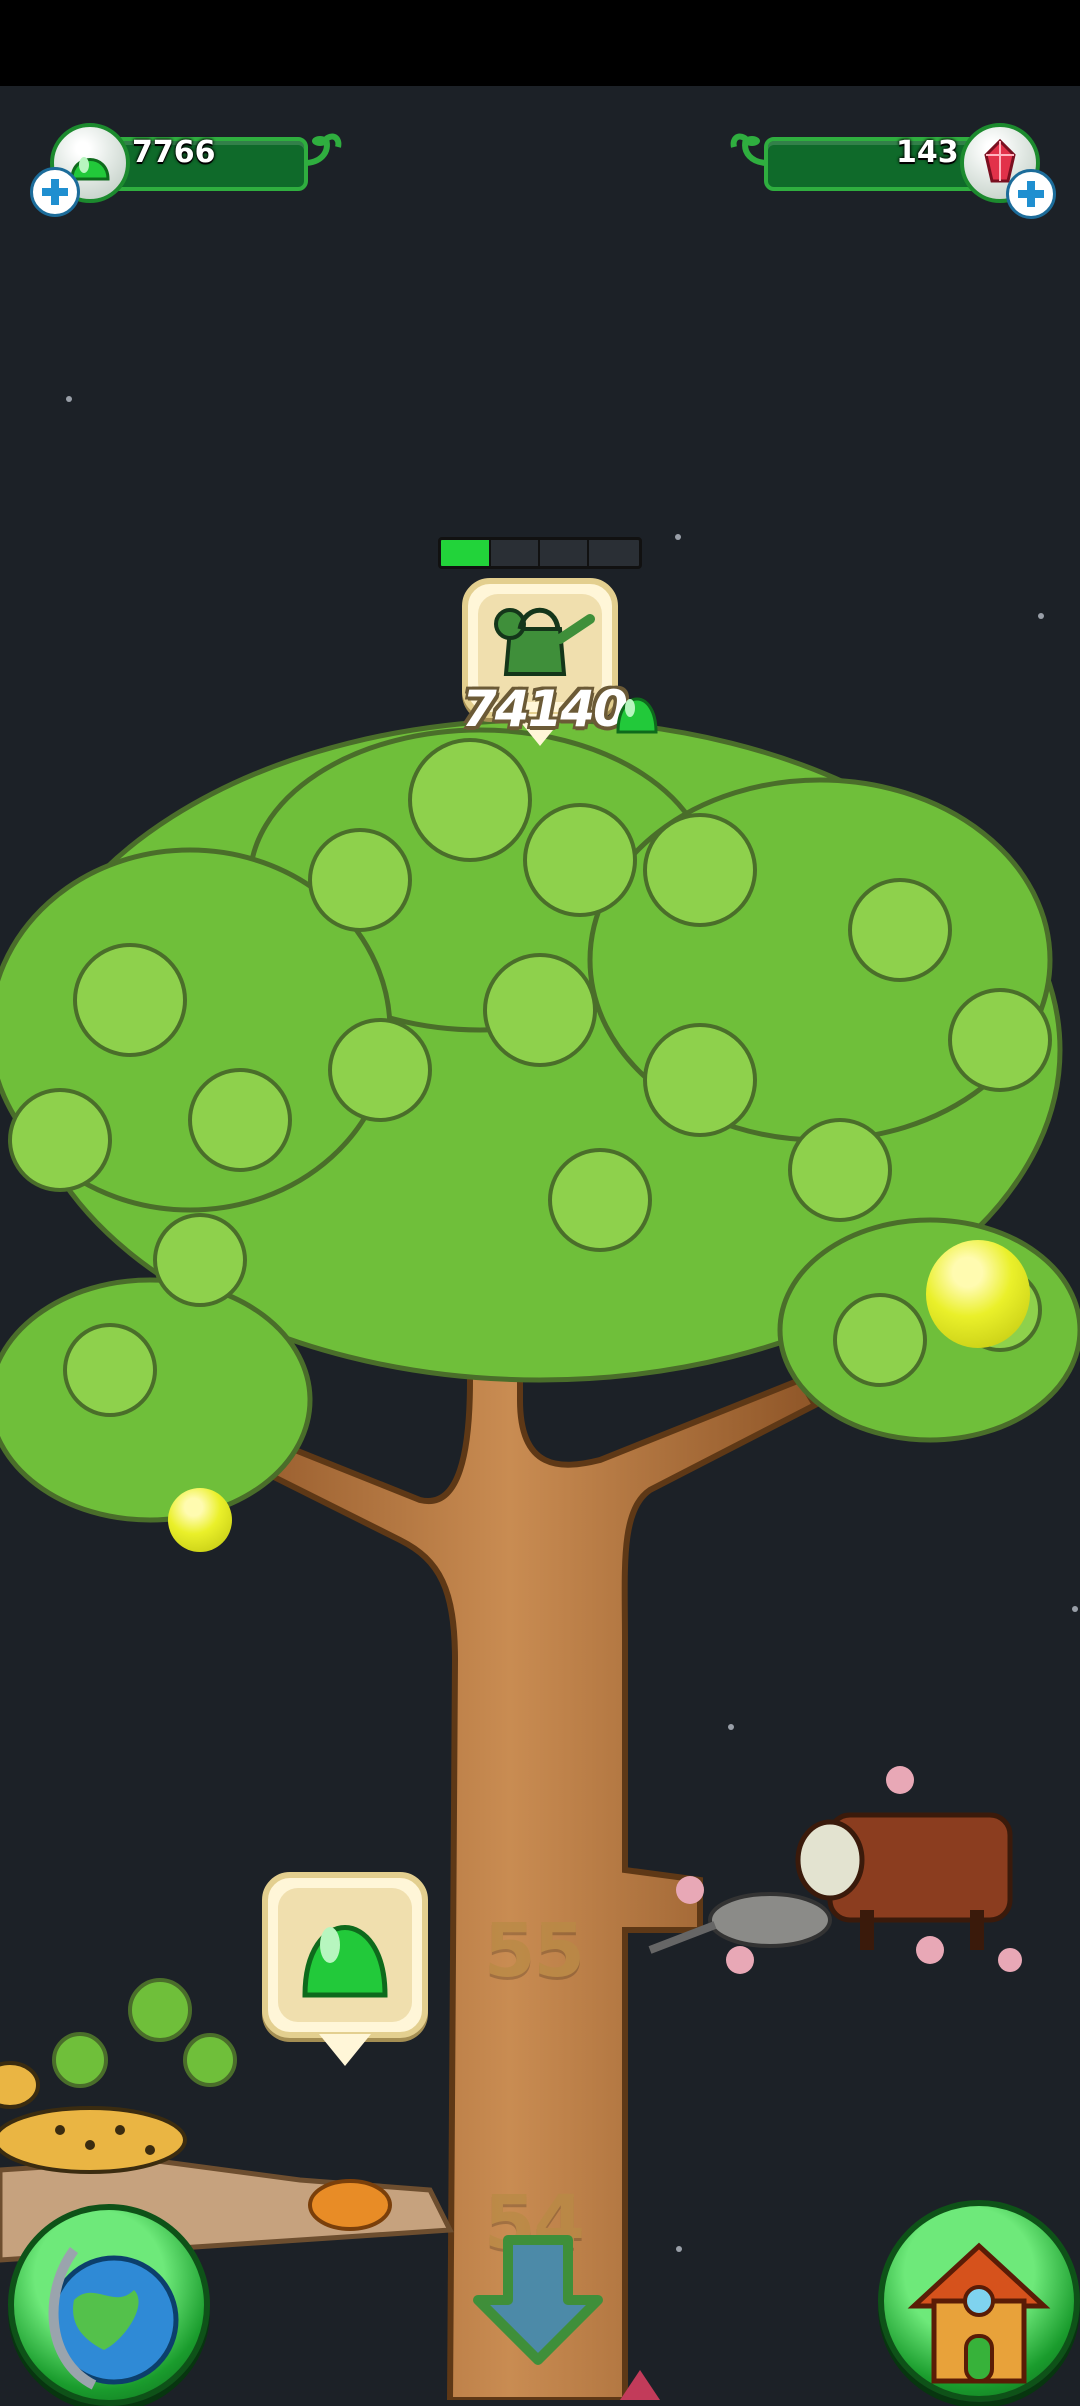  I want to click on upgrade-progress-bar, so click(540, 553).